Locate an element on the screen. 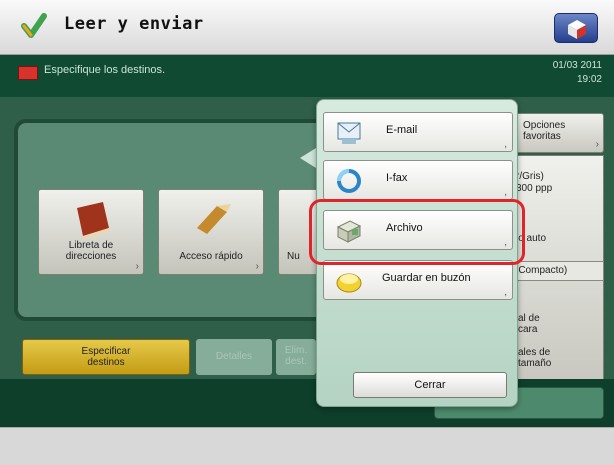  mailbox-icon is located at coordinates (349, 283).